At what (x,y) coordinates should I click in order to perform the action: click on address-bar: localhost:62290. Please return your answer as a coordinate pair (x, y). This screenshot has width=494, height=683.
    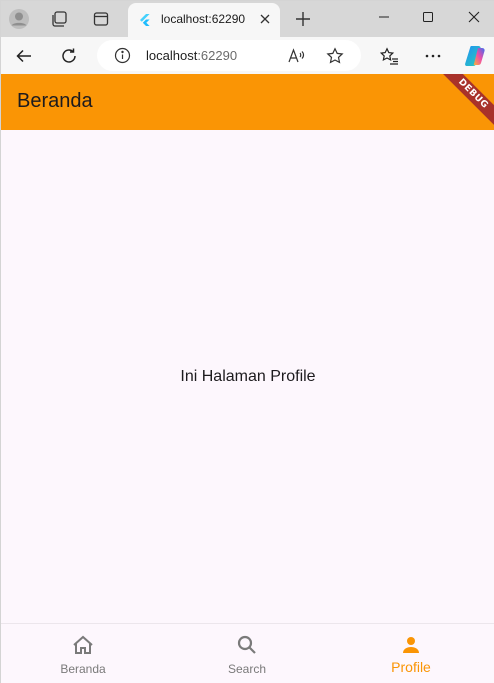
    Looking at the image, I should click on (229, 55).